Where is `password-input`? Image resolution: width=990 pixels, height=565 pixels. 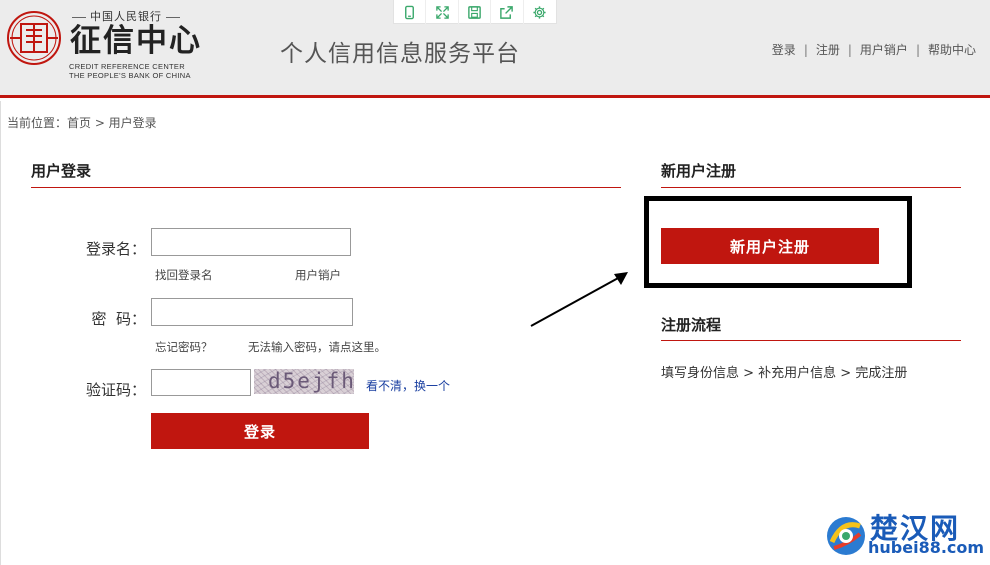
password-input is located at coordinates (252, 312).